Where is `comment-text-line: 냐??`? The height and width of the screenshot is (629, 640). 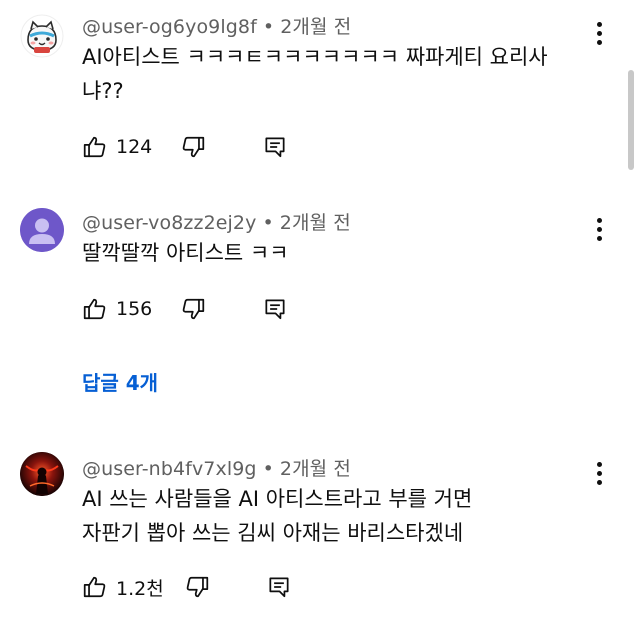 comment-text-line: 냐?? is located at coordinates (103, 91).